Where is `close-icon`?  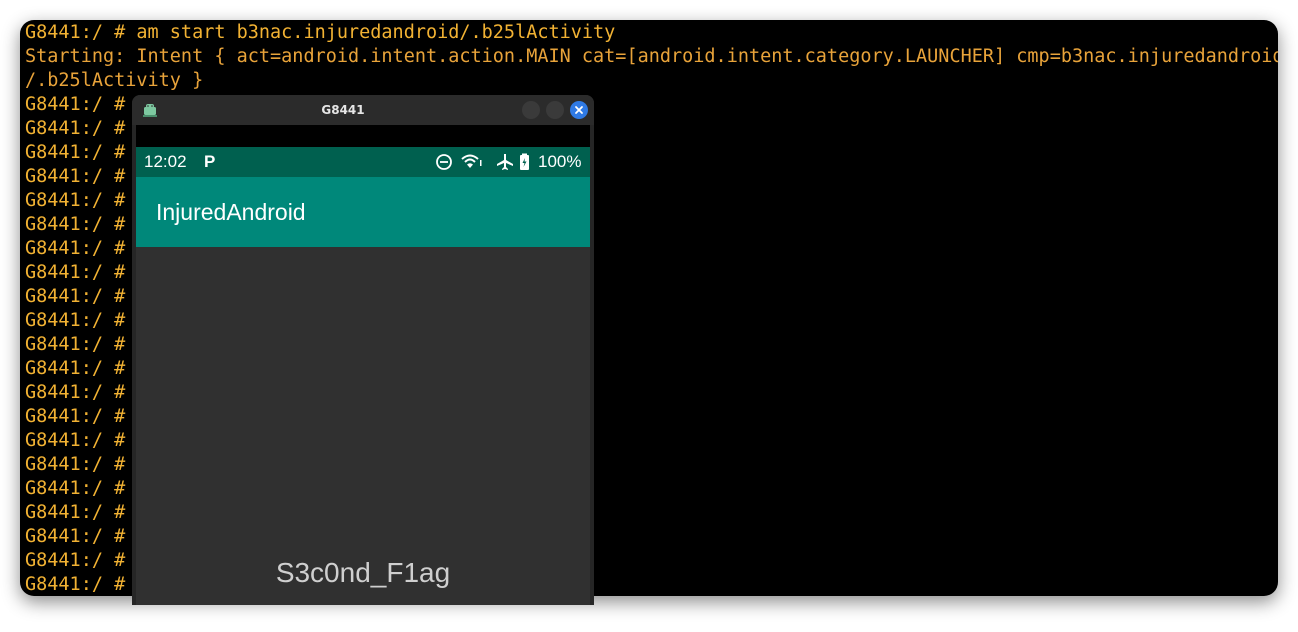
close-icon is located at coordinates (579, 110).